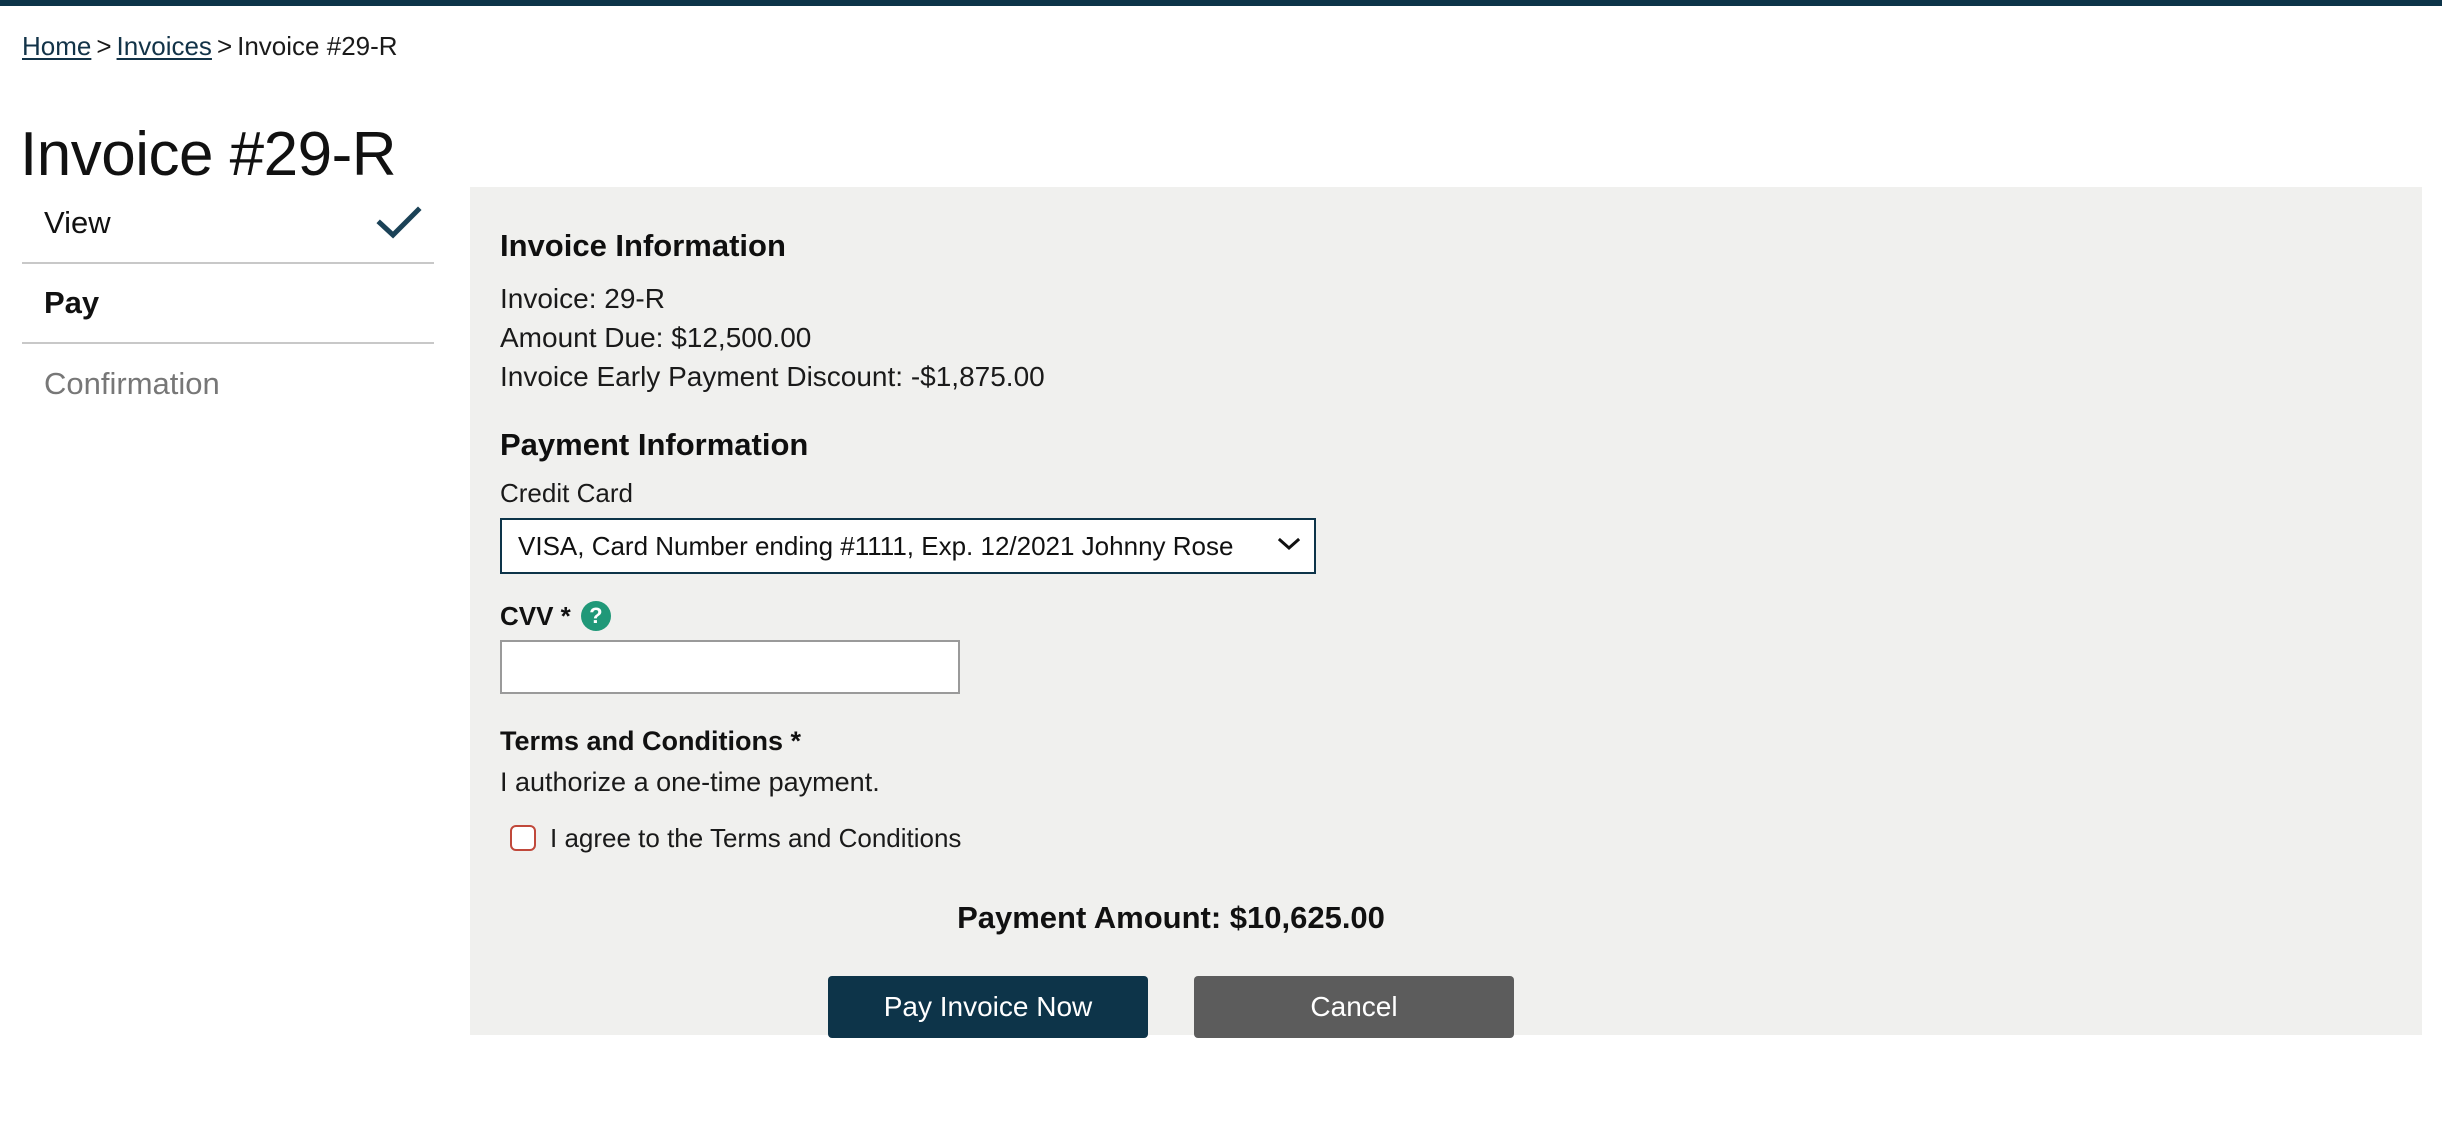 The width and height of the screenshot is (2442, 1140). I want to click on agree-checkbox, so click(523, 838).